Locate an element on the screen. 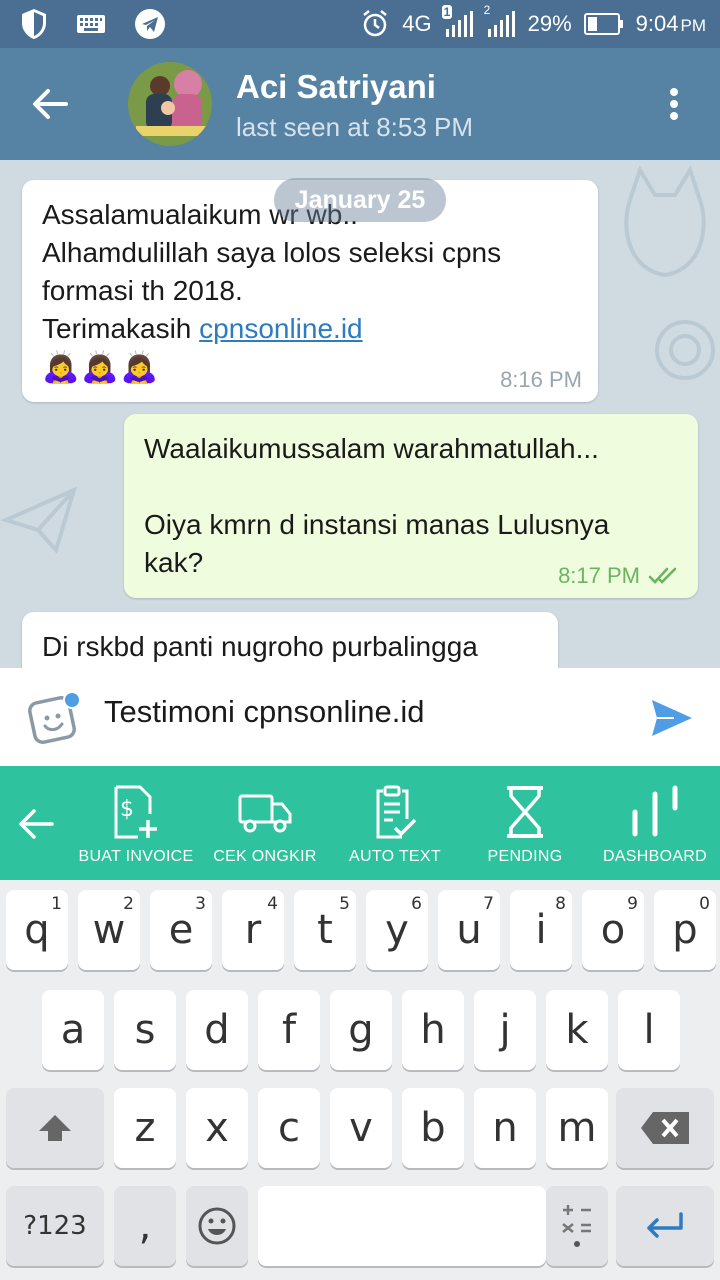 This screenshot has height=1280, width=720. message-incoming: Di rskbd panti nugroho purbalingga is located at coordinates (290, 640).